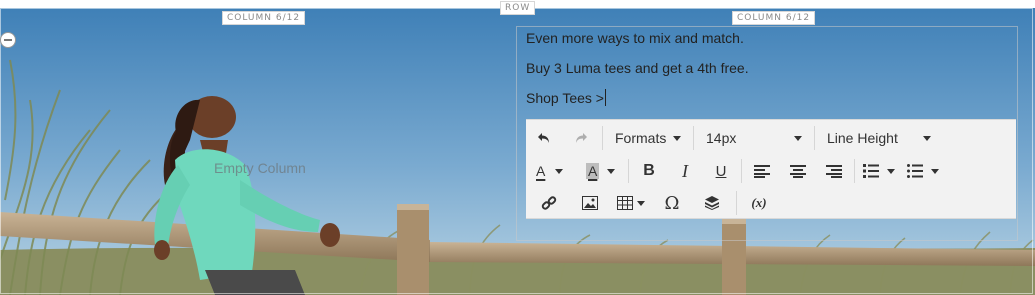 This screenshot has width=1035, height=295. What do you see at coordinates (541, 171) in the screenshot?
I see `font-color-icon: A` at bounding box center [541, 171].